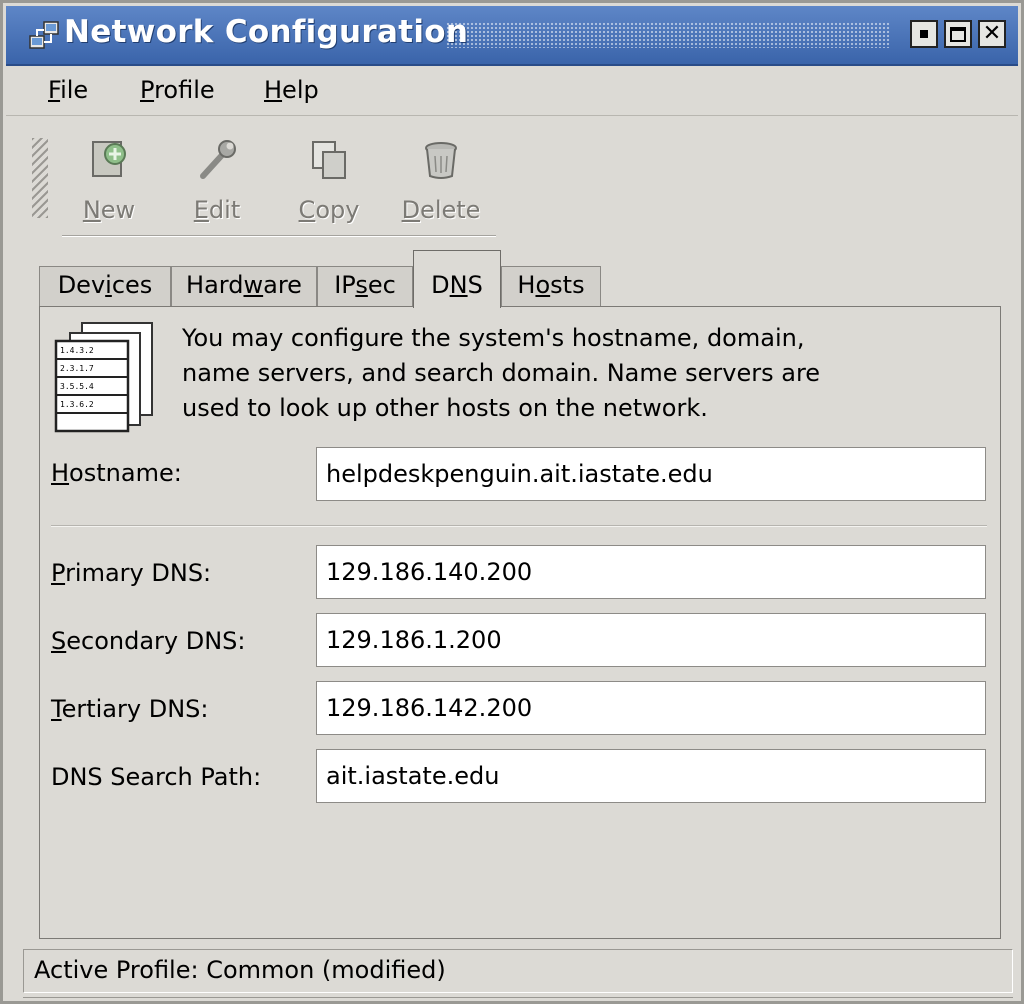 The image size is (1024, 1004). Describe the element at coordinates (651, 572) in the screenshot. I see `primary-dns-input` at that location.